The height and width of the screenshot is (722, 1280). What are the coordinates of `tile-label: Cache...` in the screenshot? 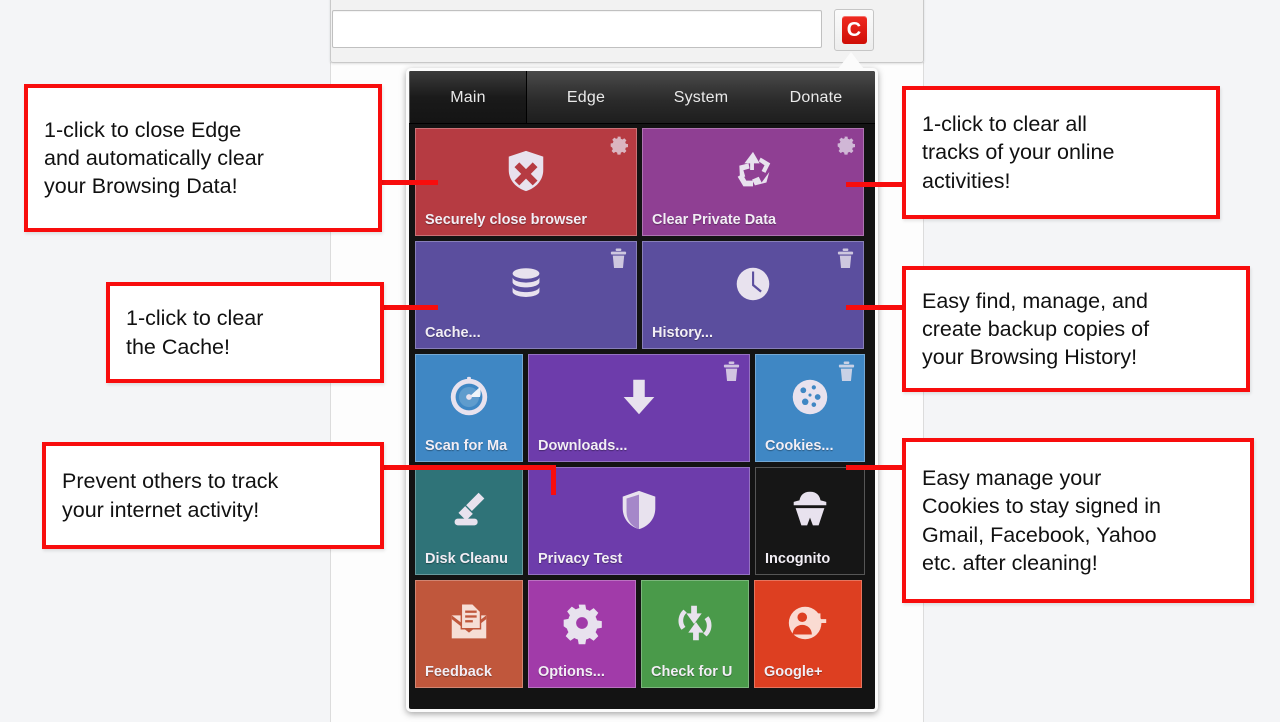 It's located at (453, 333).